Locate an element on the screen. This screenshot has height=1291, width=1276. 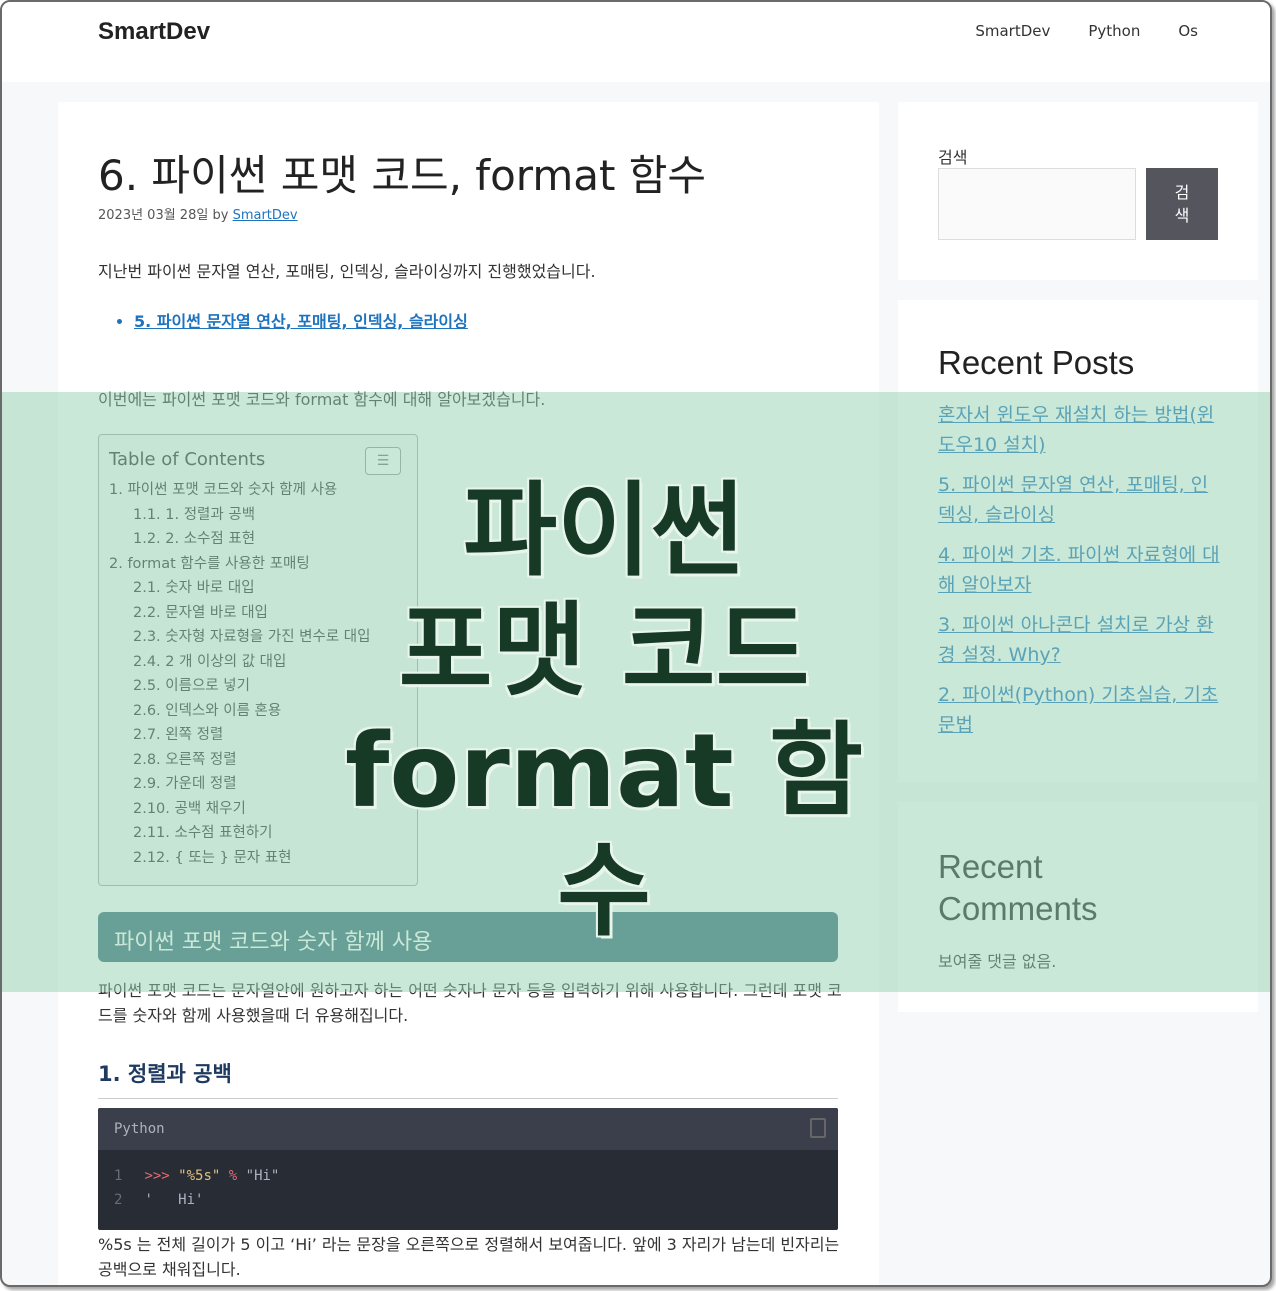
search-widget: 검색 검색 is located at coordinates (1078, 191).